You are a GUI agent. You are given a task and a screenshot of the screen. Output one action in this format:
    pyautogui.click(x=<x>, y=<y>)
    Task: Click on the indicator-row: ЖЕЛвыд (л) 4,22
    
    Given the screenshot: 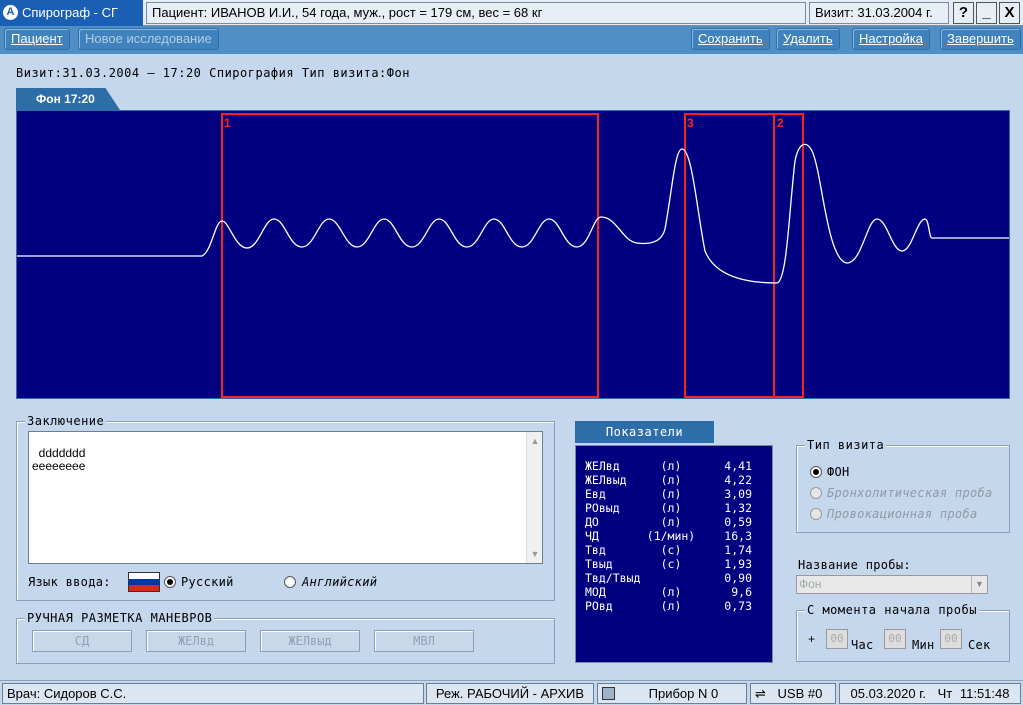 What is the action you would take?
    pyautogui.click(x=674, y=480)
    